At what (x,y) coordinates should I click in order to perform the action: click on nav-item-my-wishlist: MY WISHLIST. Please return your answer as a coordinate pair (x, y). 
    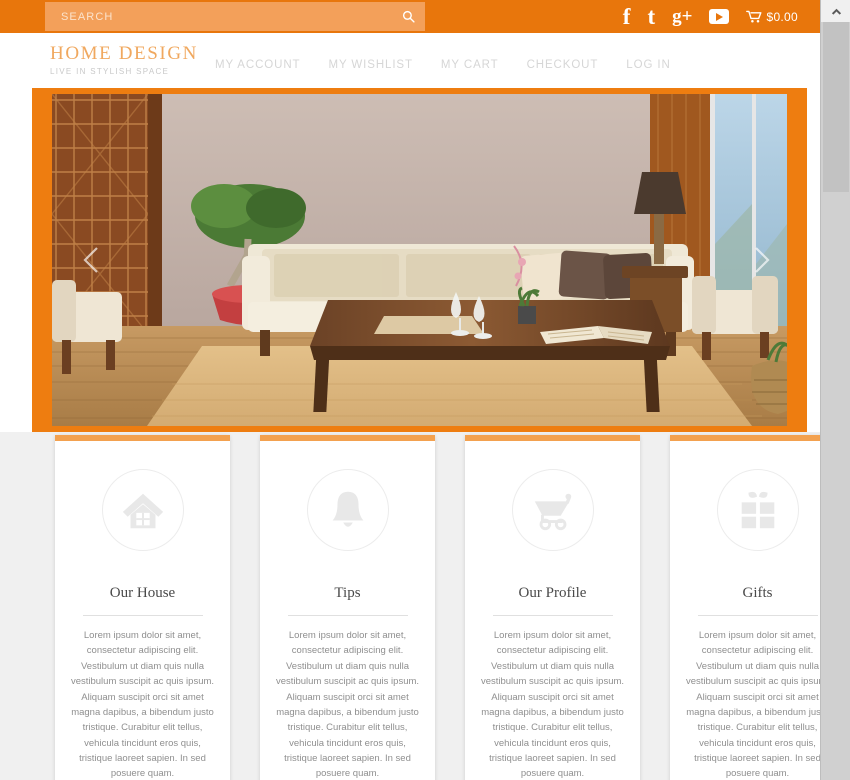
    Looking at the image, I should click on (370, 65).